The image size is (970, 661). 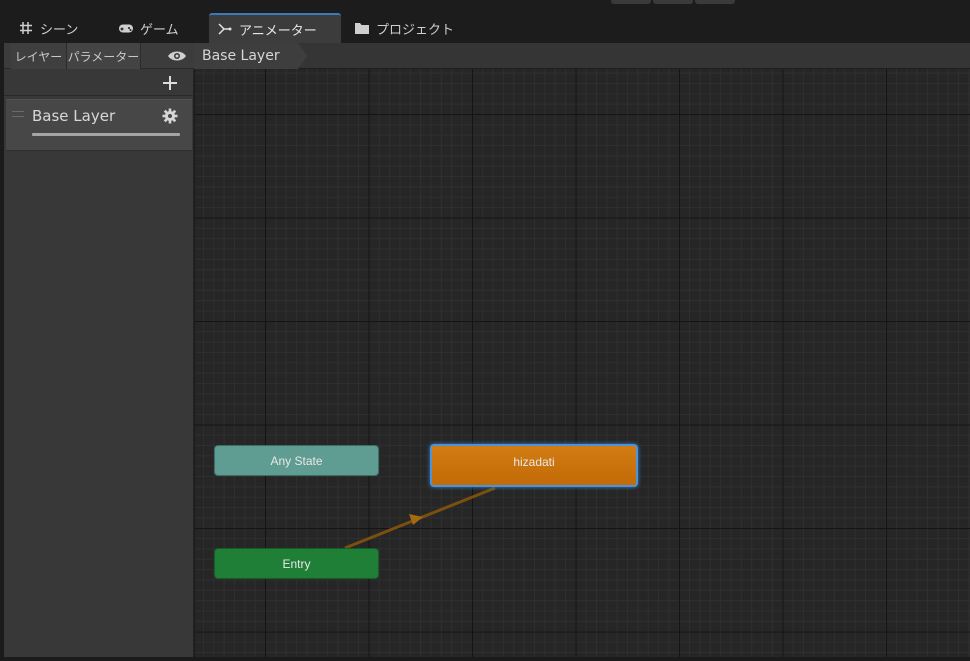 I want to click on tab-game-label: ゲーム, so click(x=159, y=30).